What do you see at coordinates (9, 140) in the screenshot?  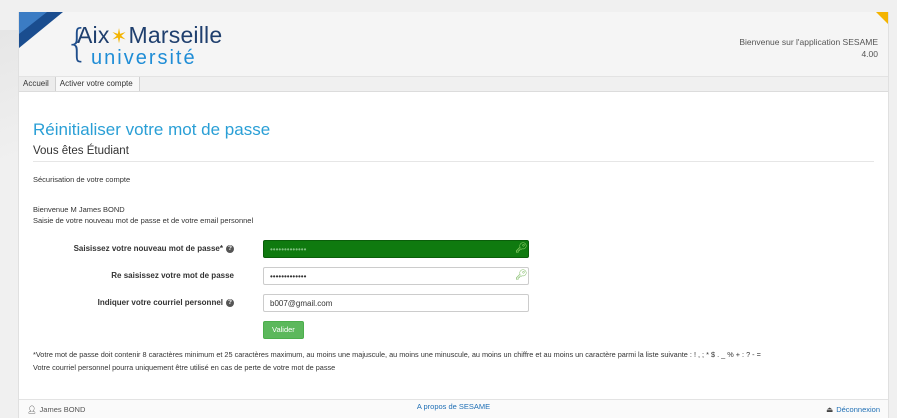 I see `background-decoration` at bounding box center [9, 140].